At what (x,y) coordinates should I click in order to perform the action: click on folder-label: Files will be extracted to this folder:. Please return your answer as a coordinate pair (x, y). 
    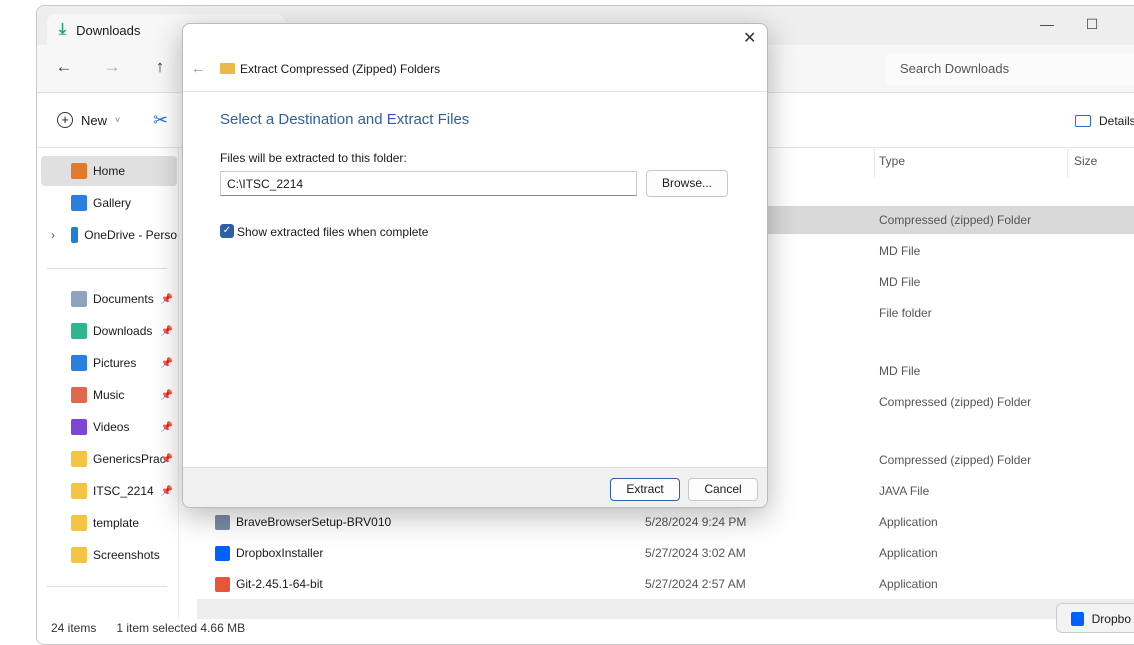
    Looking at the image, I should click on (313, 158).